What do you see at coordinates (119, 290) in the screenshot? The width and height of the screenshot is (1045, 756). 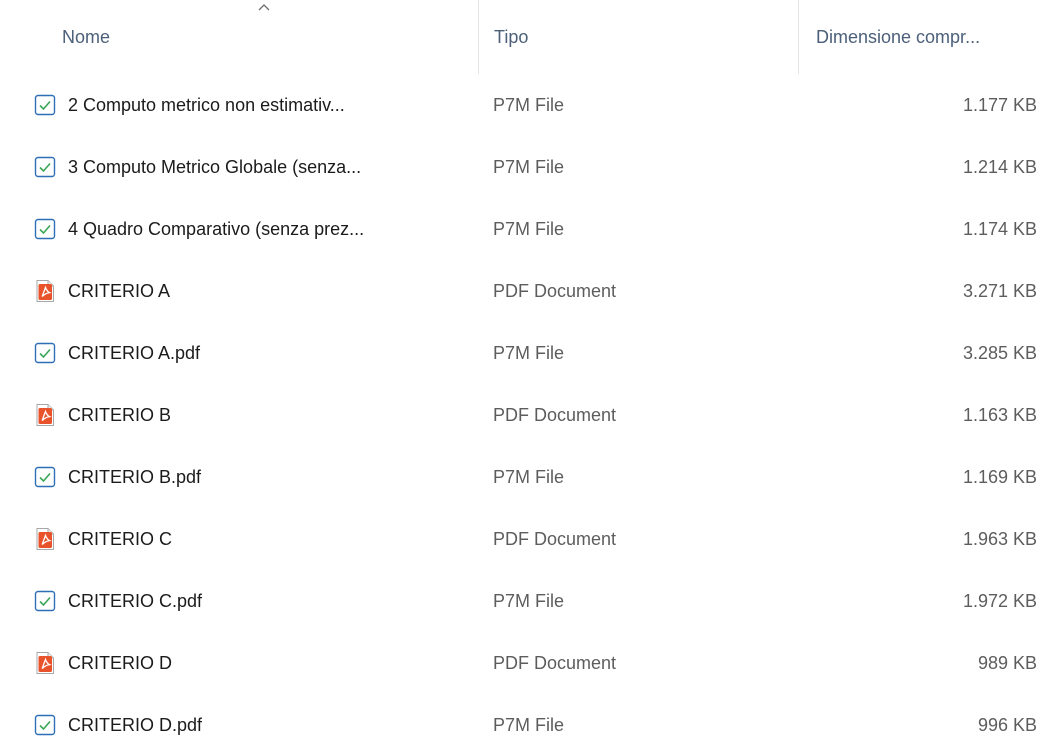 I see `file-name: CRITERIO A` at bounding box center [119, 290].